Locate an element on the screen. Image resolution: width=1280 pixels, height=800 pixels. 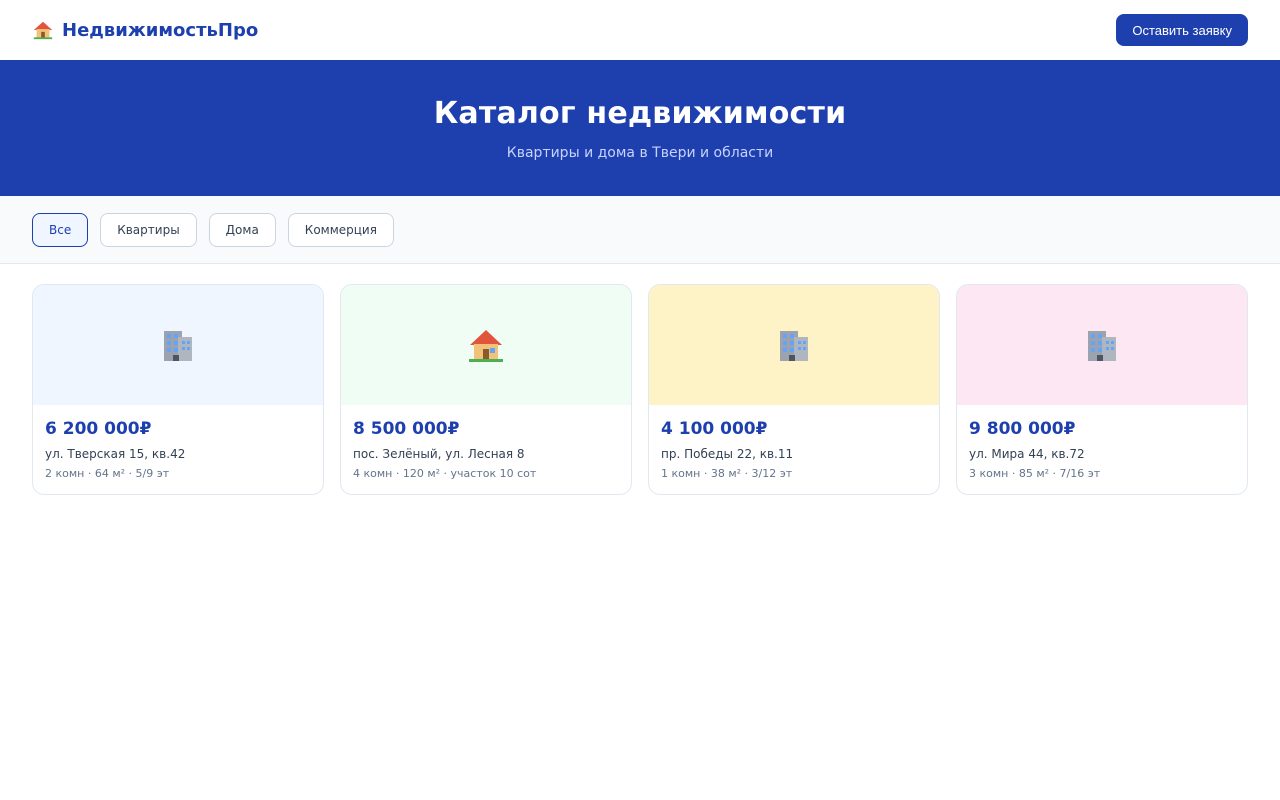
listing-details: 4 комн · 120 м² · участок 10 сот is located at coordinates (445, 473).